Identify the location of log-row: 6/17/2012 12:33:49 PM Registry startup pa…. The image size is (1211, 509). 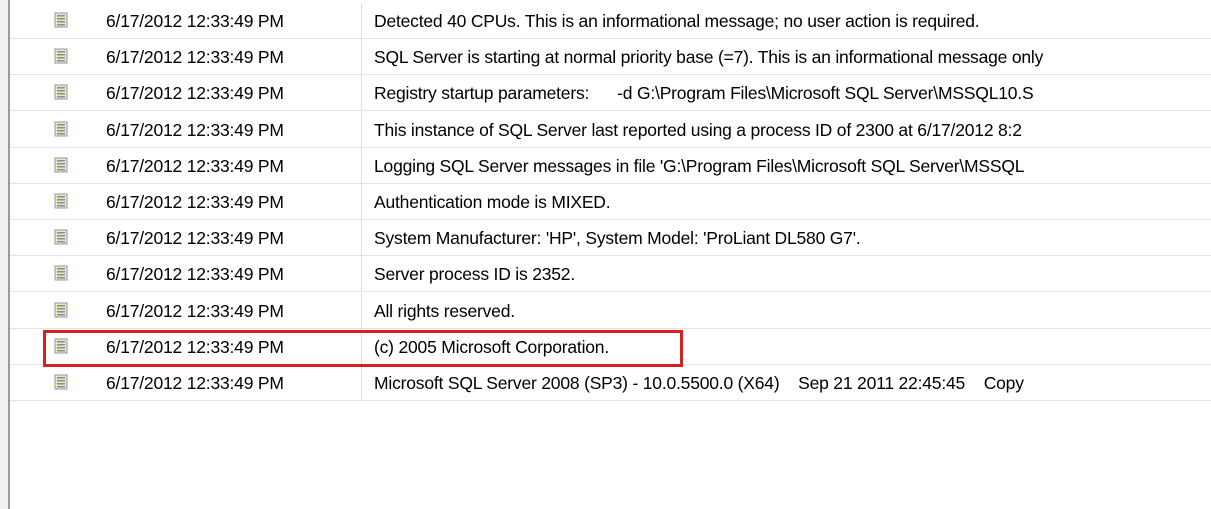
(610, 93).